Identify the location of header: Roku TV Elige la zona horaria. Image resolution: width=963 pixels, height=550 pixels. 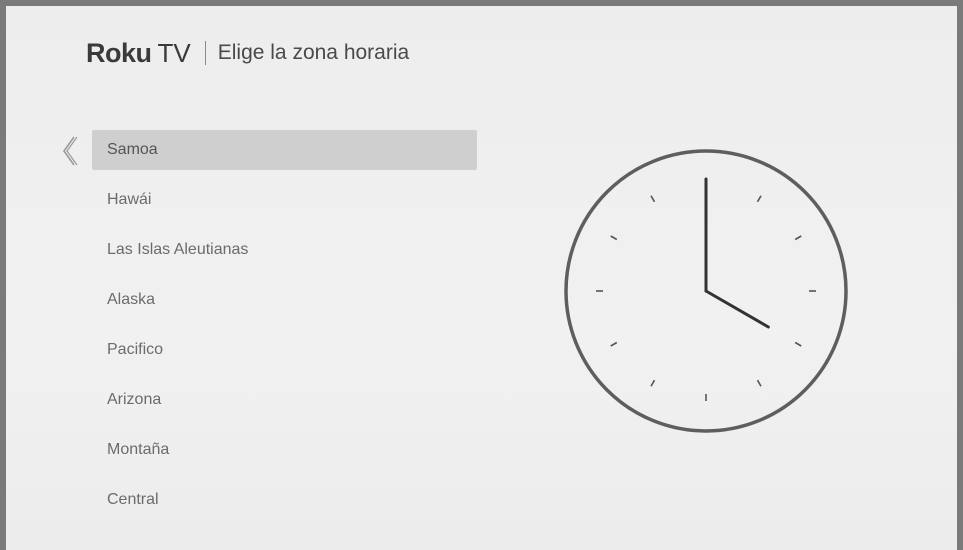
(247, 53).